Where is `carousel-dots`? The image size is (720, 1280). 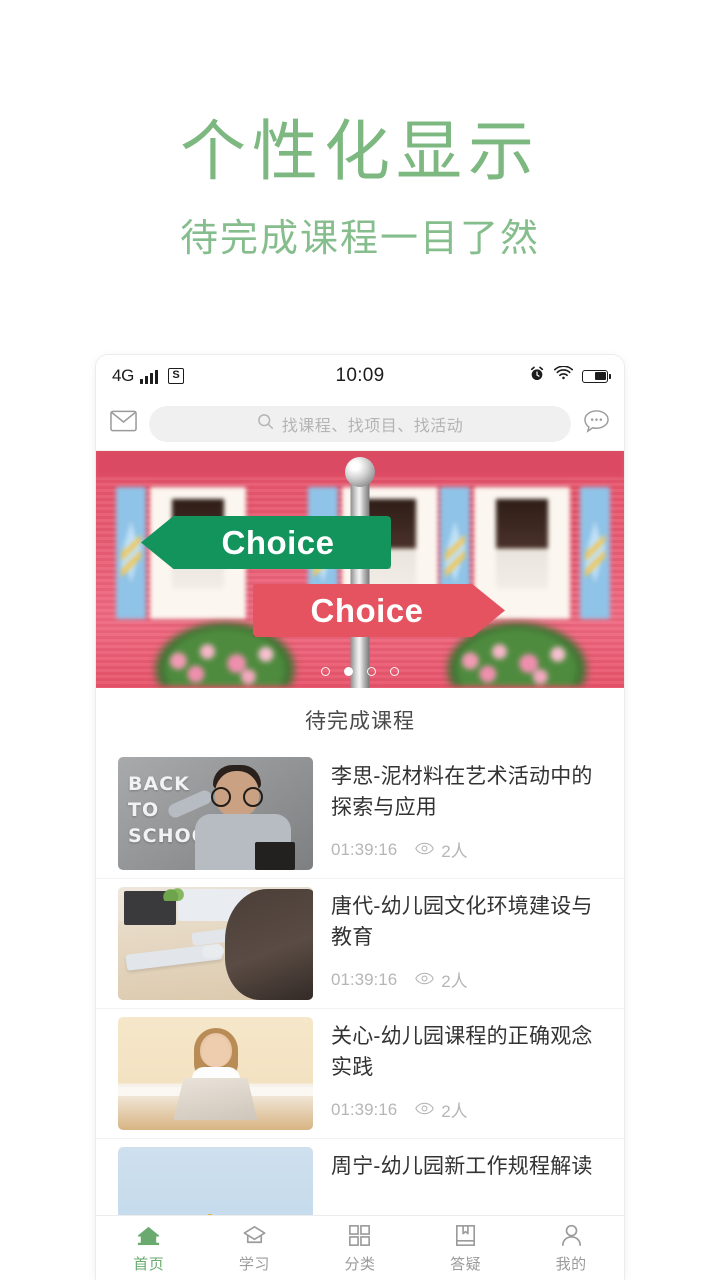 carousel-dots is located at coordinates (360, 671).